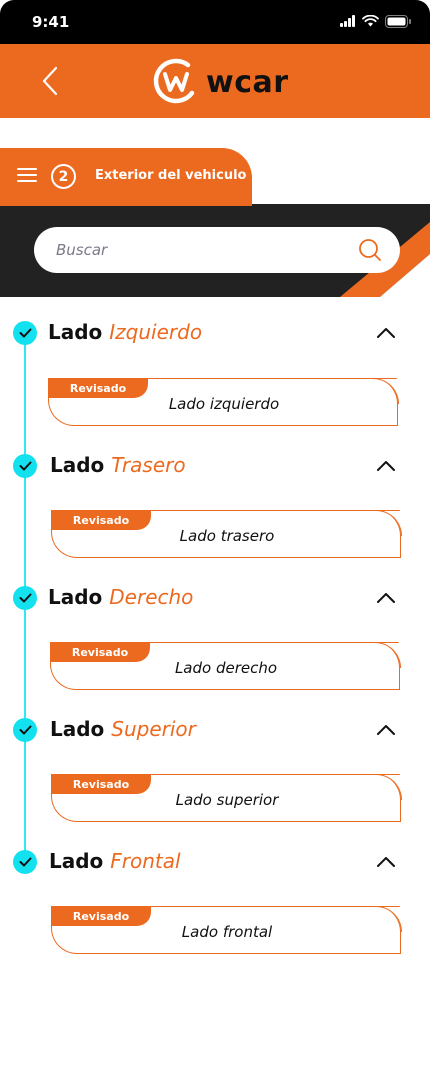 This screenshot has height=1071, width=430. What do you see at coordinates (215, 730) in the screenshot?
I see `section-item-header-superior: Lado Superior` at bounding box center [215, 730].